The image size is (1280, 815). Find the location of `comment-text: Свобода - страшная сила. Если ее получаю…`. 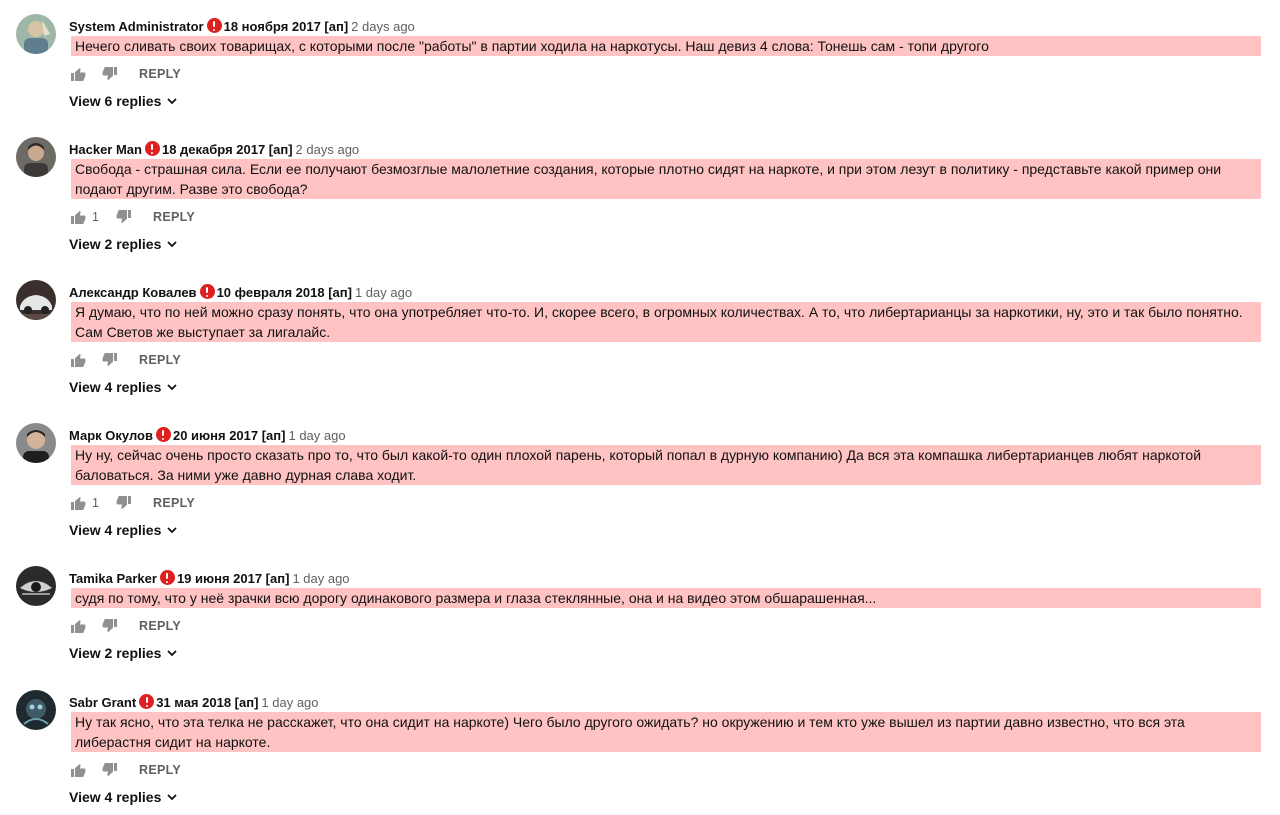

comment-text: Свобода - страшная сила. Если ее получаю… is located at coordinates (666, 179).